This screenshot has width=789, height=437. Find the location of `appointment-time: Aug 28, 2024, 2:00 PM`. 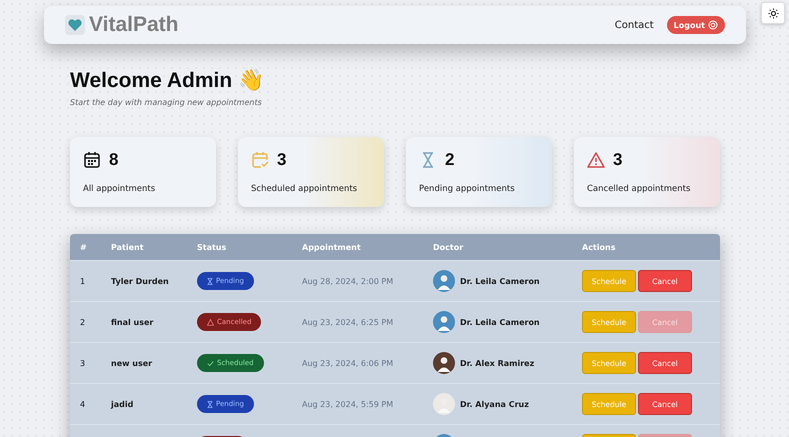

appointment-time: Aug 28, 2024, 2:00 PM is located at coordinates (348, 281).